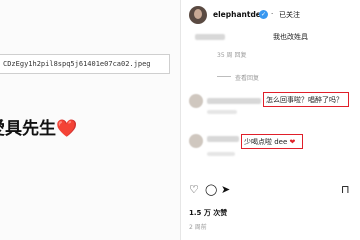 This screenshot has width=360, height=240. I want to click on likes-count: 1.5 万 次赞, so click(208, 213).